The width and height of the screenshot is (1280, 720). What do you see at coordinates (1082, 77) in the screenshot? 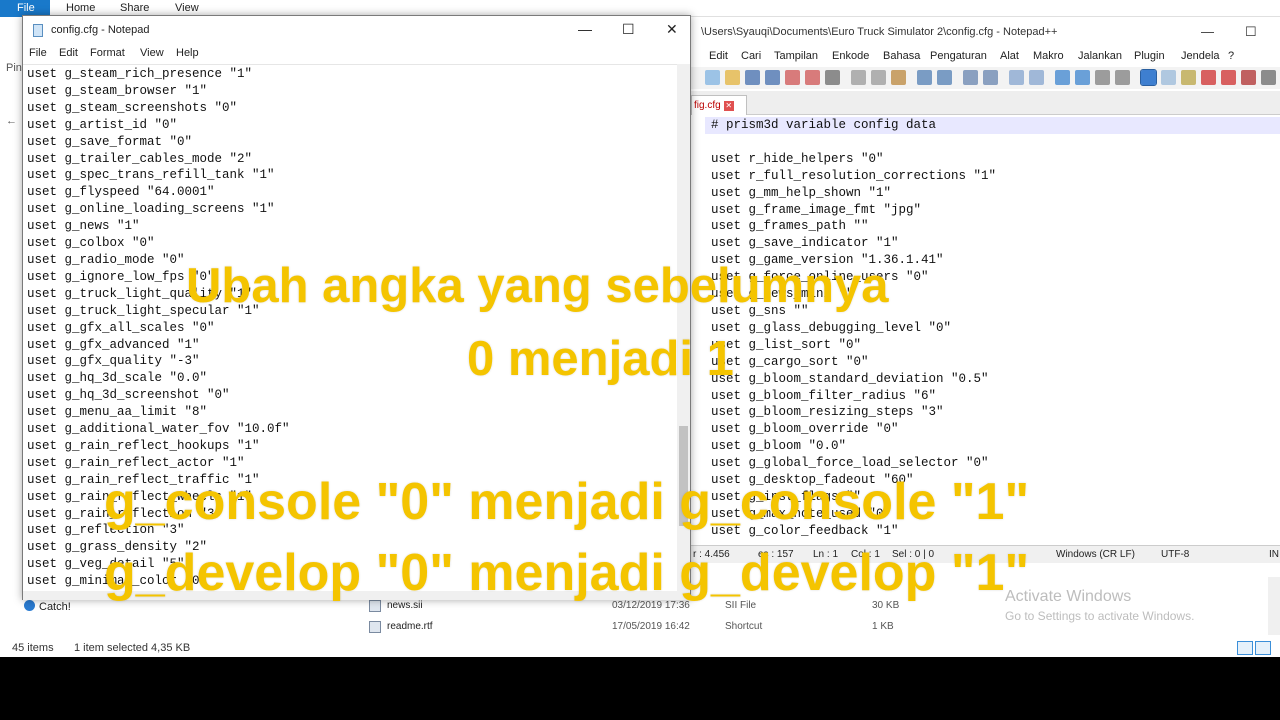
I see `sync-h-scroll-icon` at bounding box center [1082, 77].